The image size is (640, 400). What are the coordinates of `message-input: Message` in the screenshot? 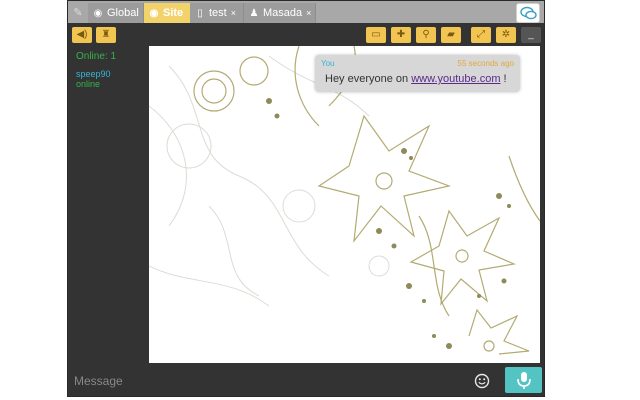 It's located at (286, 381).